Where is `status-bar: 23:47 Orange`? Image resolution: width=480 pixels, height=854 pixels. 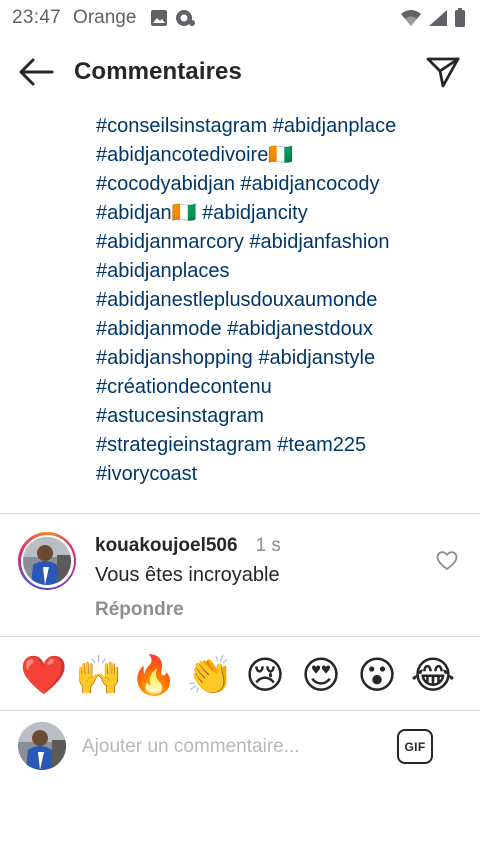
status-bar: 23:47 Orange is located at coordinates (240, 18).